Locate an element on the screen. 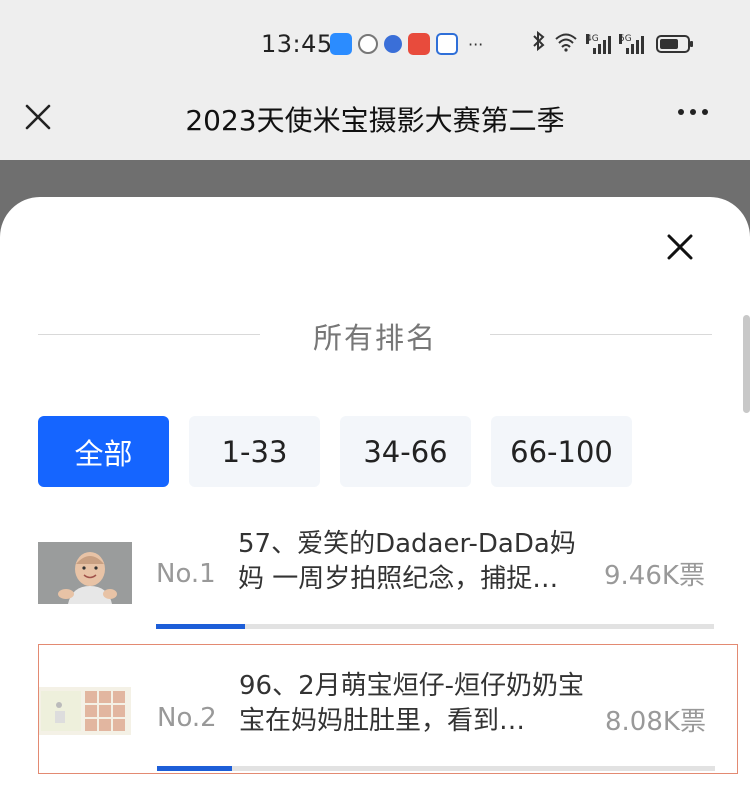 This screenshot has width=750, height=794. more-options-icon is located at coordinates (693, 112).